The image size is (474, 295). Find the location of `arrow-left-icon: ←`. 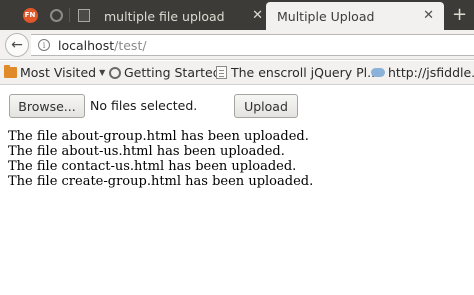

arrow-left-icon: ← is located at coordinates (17, 45).